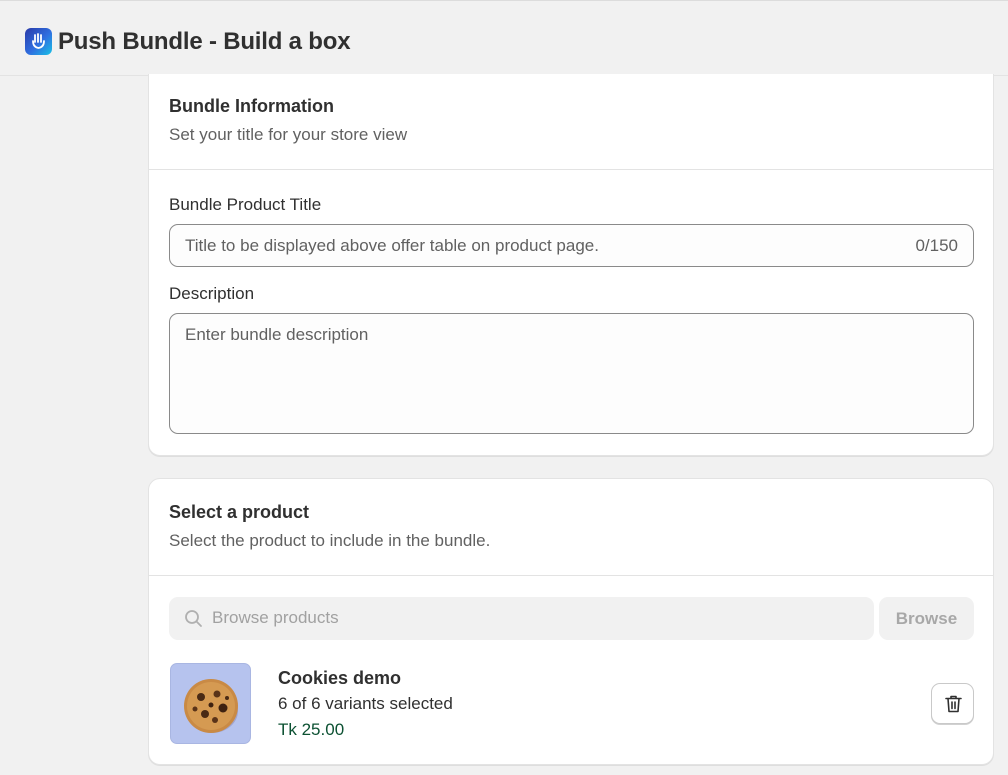 This screenshot has width=1008, height=775. Describe the element at coordinates (365, 703) in the screenshot. I see `product-variants: 6 of 6 variants selected` at that location.